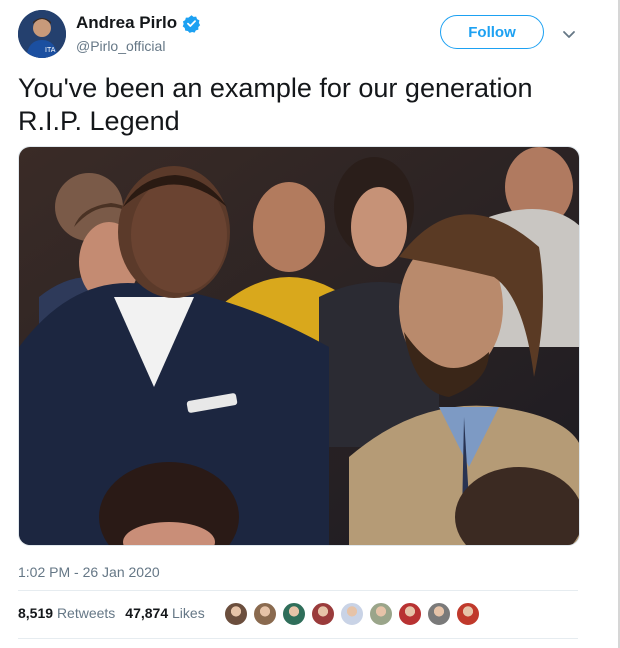 Image resolution: width=620 pixels, height=648 pixels. I want to click on verified-badge-icon, so click(191, 23).